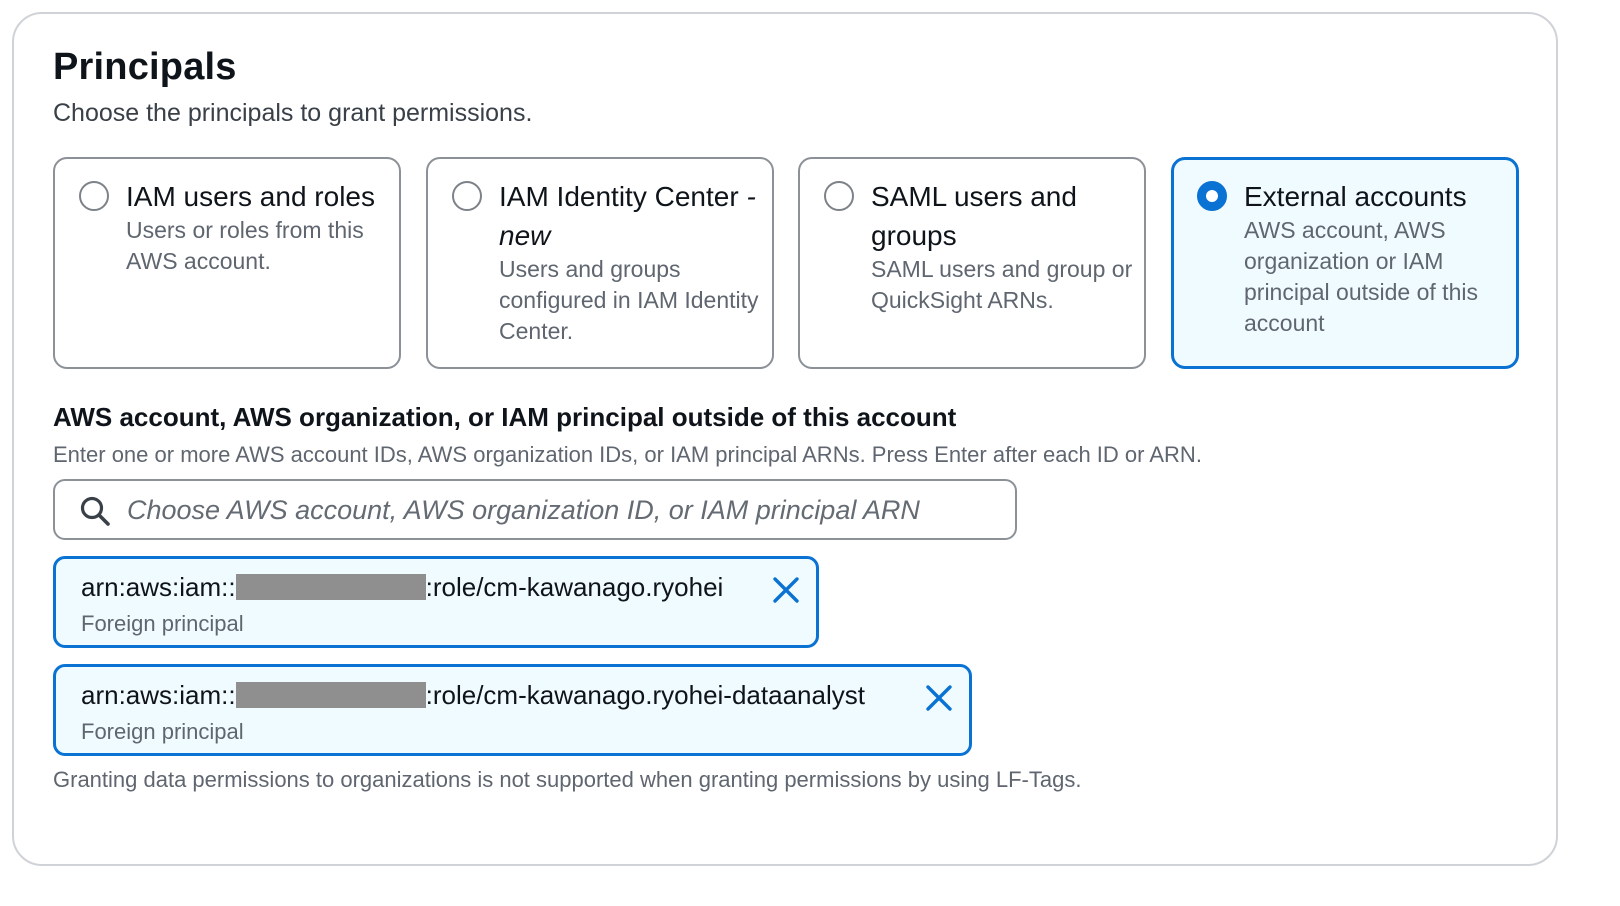 This screenshot has height=906, width=1620. Describe the element at coordinates (839, 196) in the screenshot. I see `radio-saml-users-and-groups` at that location.